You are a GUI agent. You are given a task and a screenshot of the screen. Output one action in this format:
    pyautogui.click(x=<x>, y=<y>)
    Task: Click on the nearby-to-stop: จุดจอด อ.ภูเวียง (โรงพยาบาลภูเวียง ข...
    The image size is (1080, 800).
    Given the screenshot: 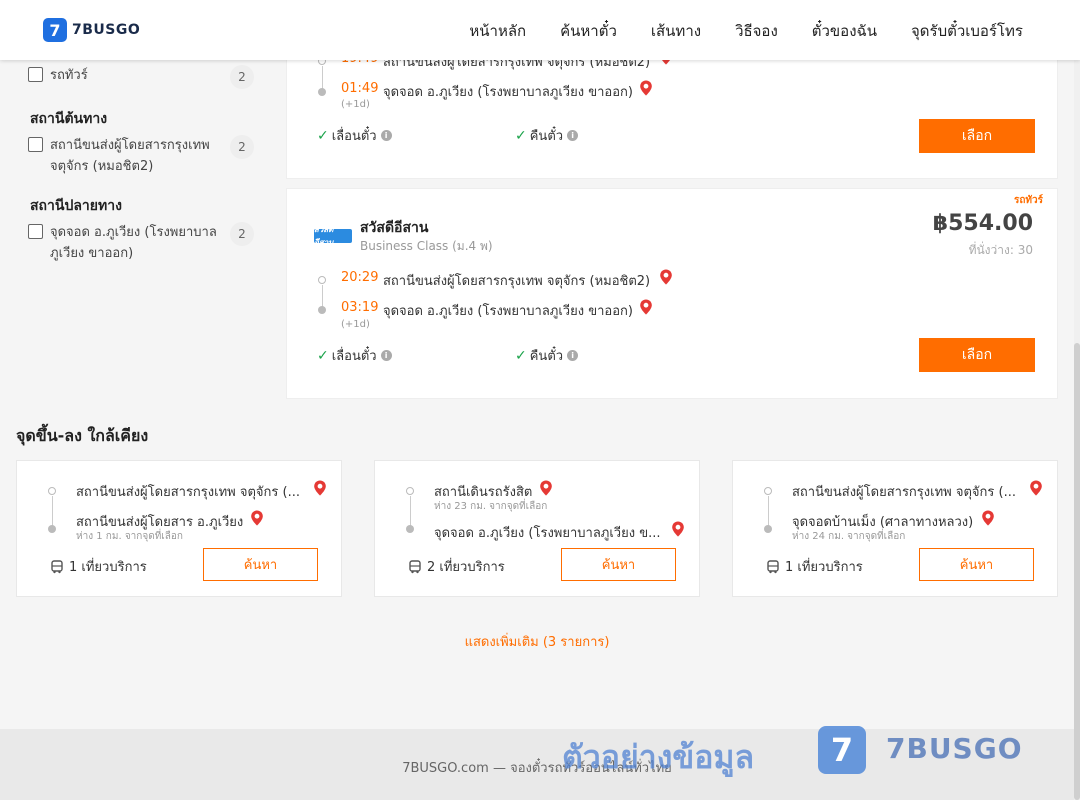 What is the action you would take?
    pyautogui.click(x=547, y=533)
    